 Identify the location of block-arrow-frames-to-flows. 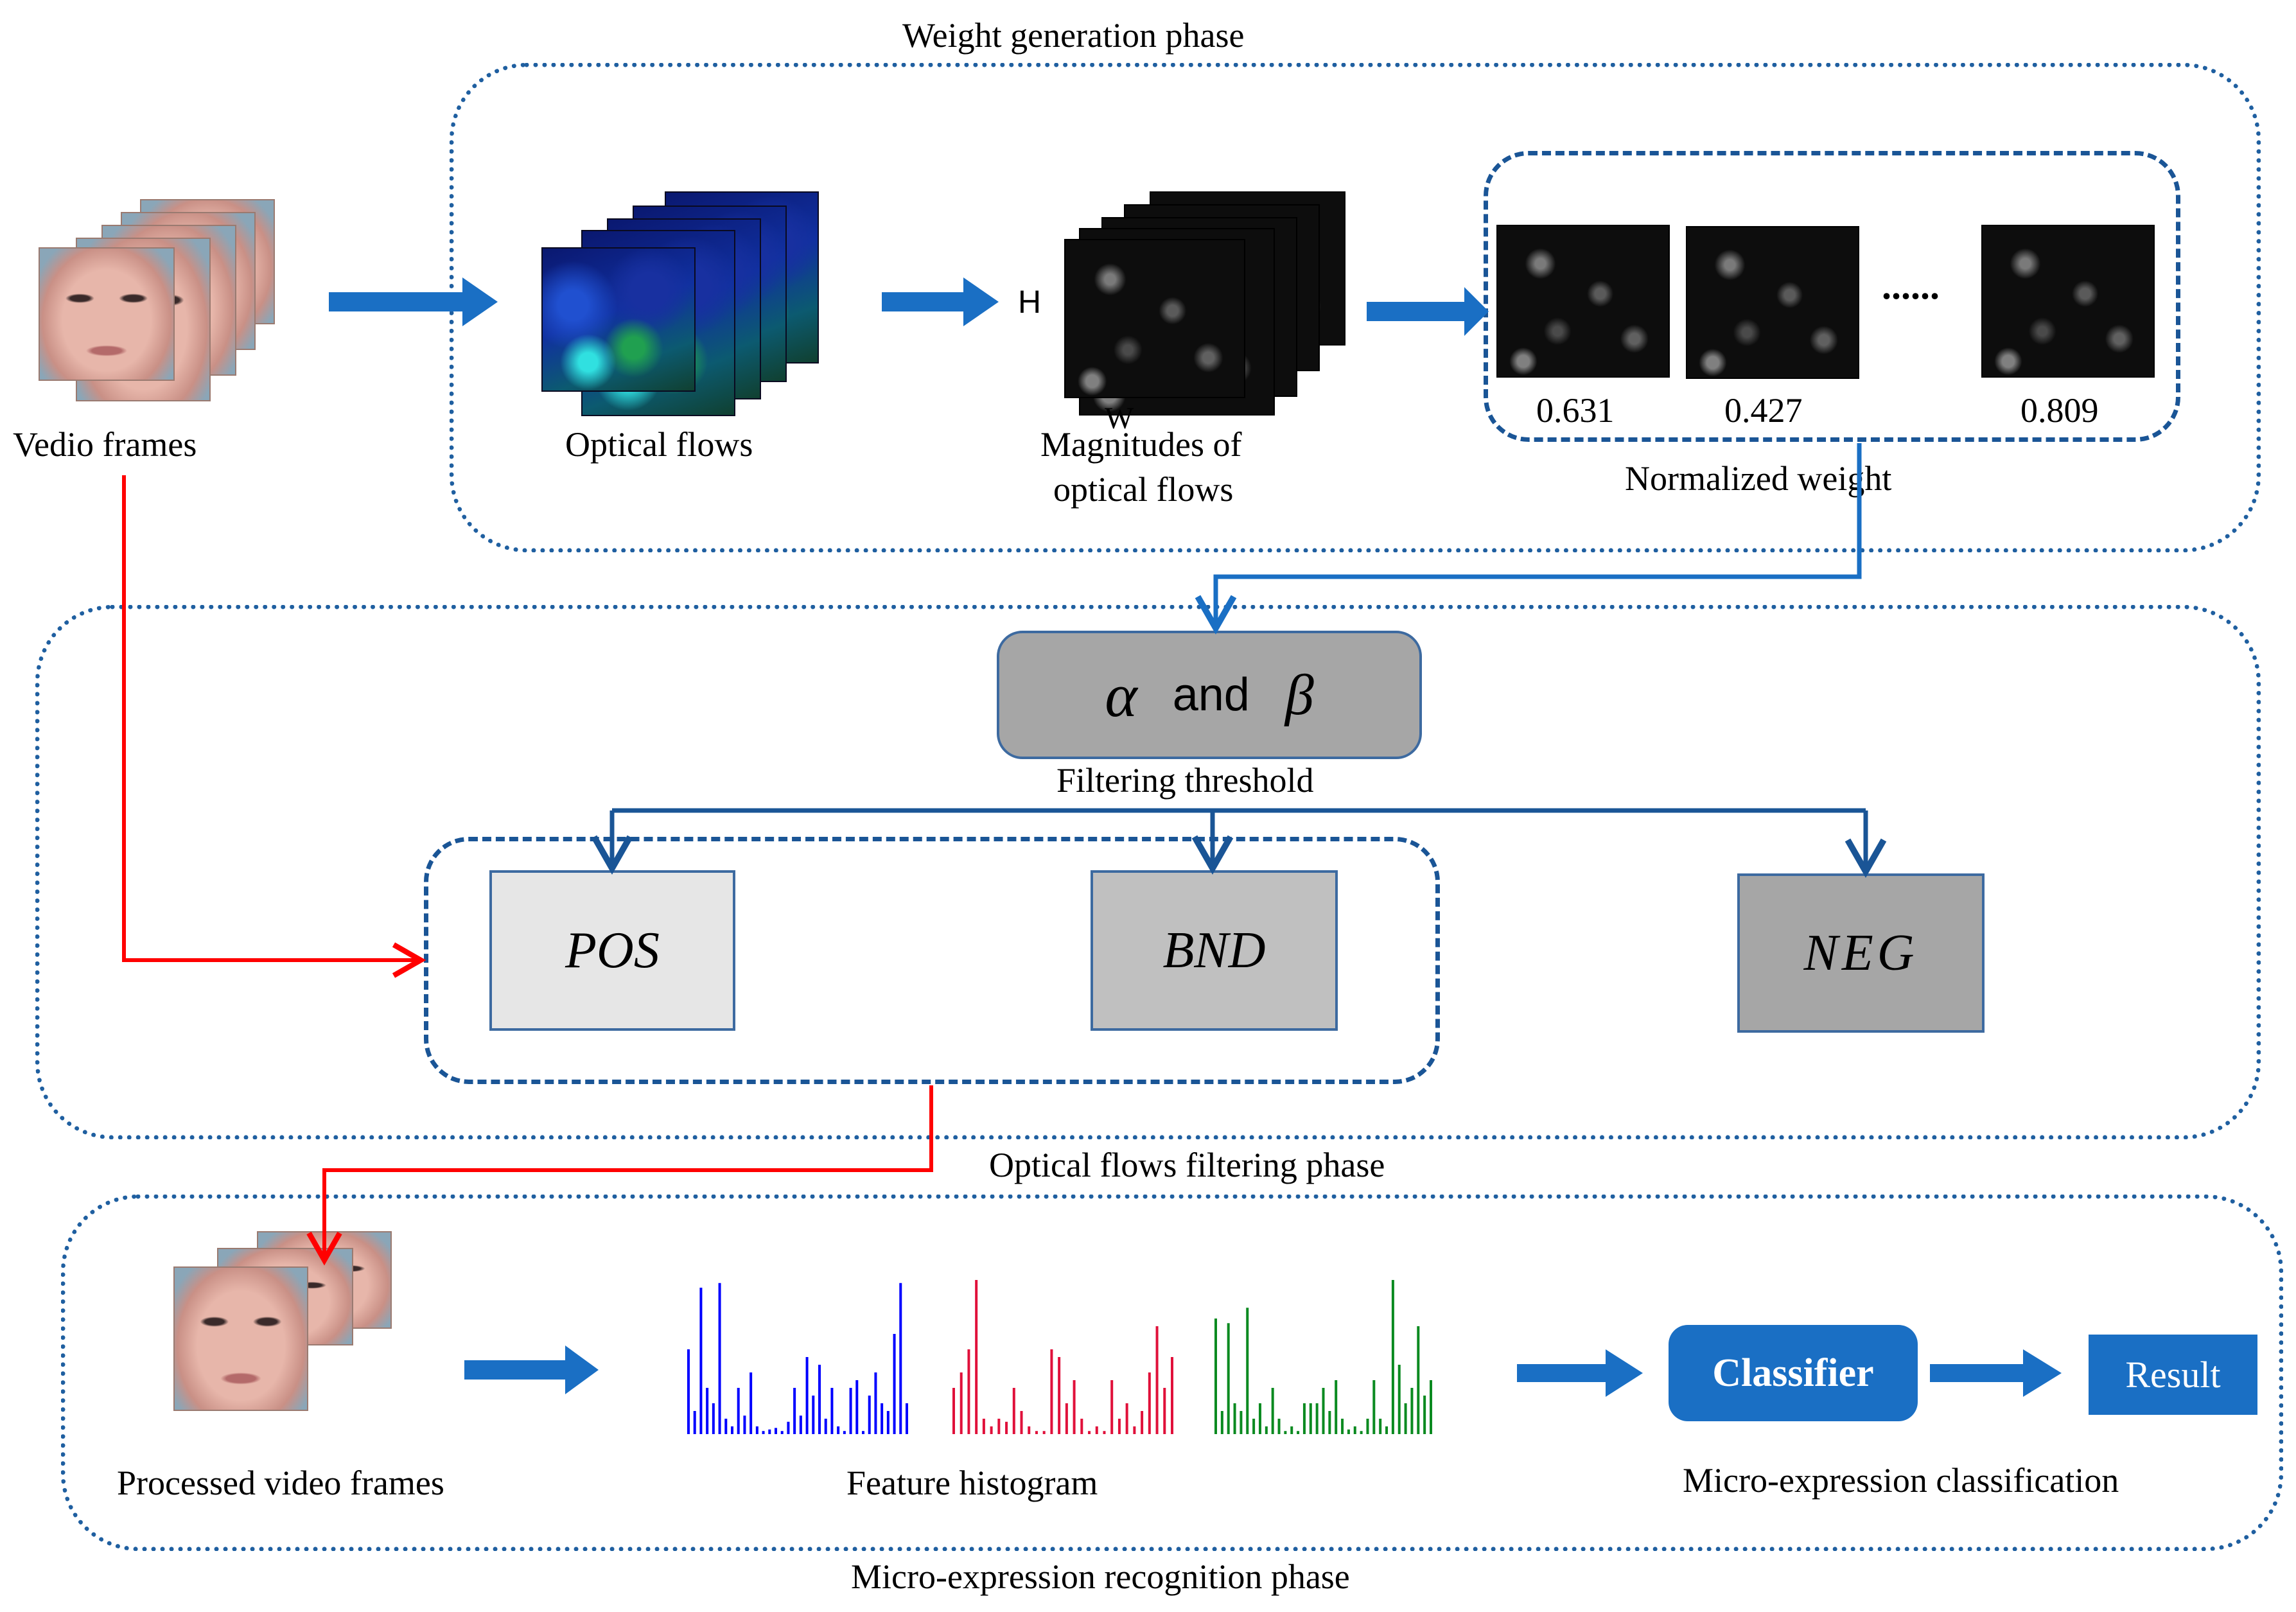
(413, 301).